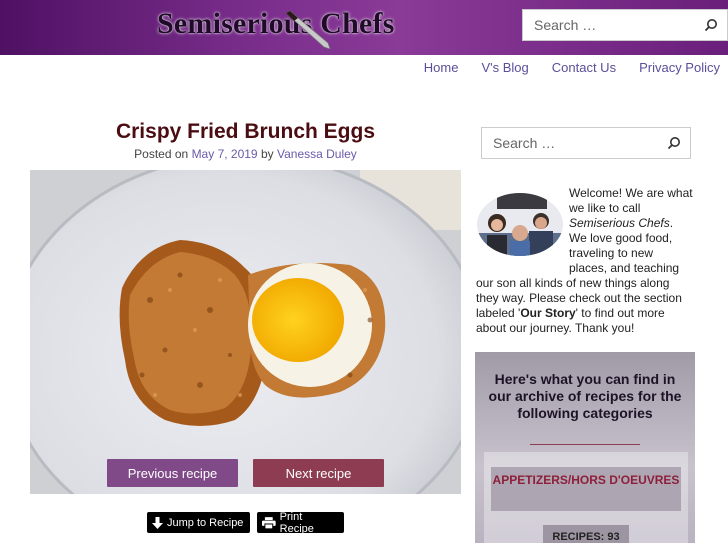  Describe the element at coordinates (225, 154) in the screenshot. I see `post-date-link: May 7, 2019` at that location.